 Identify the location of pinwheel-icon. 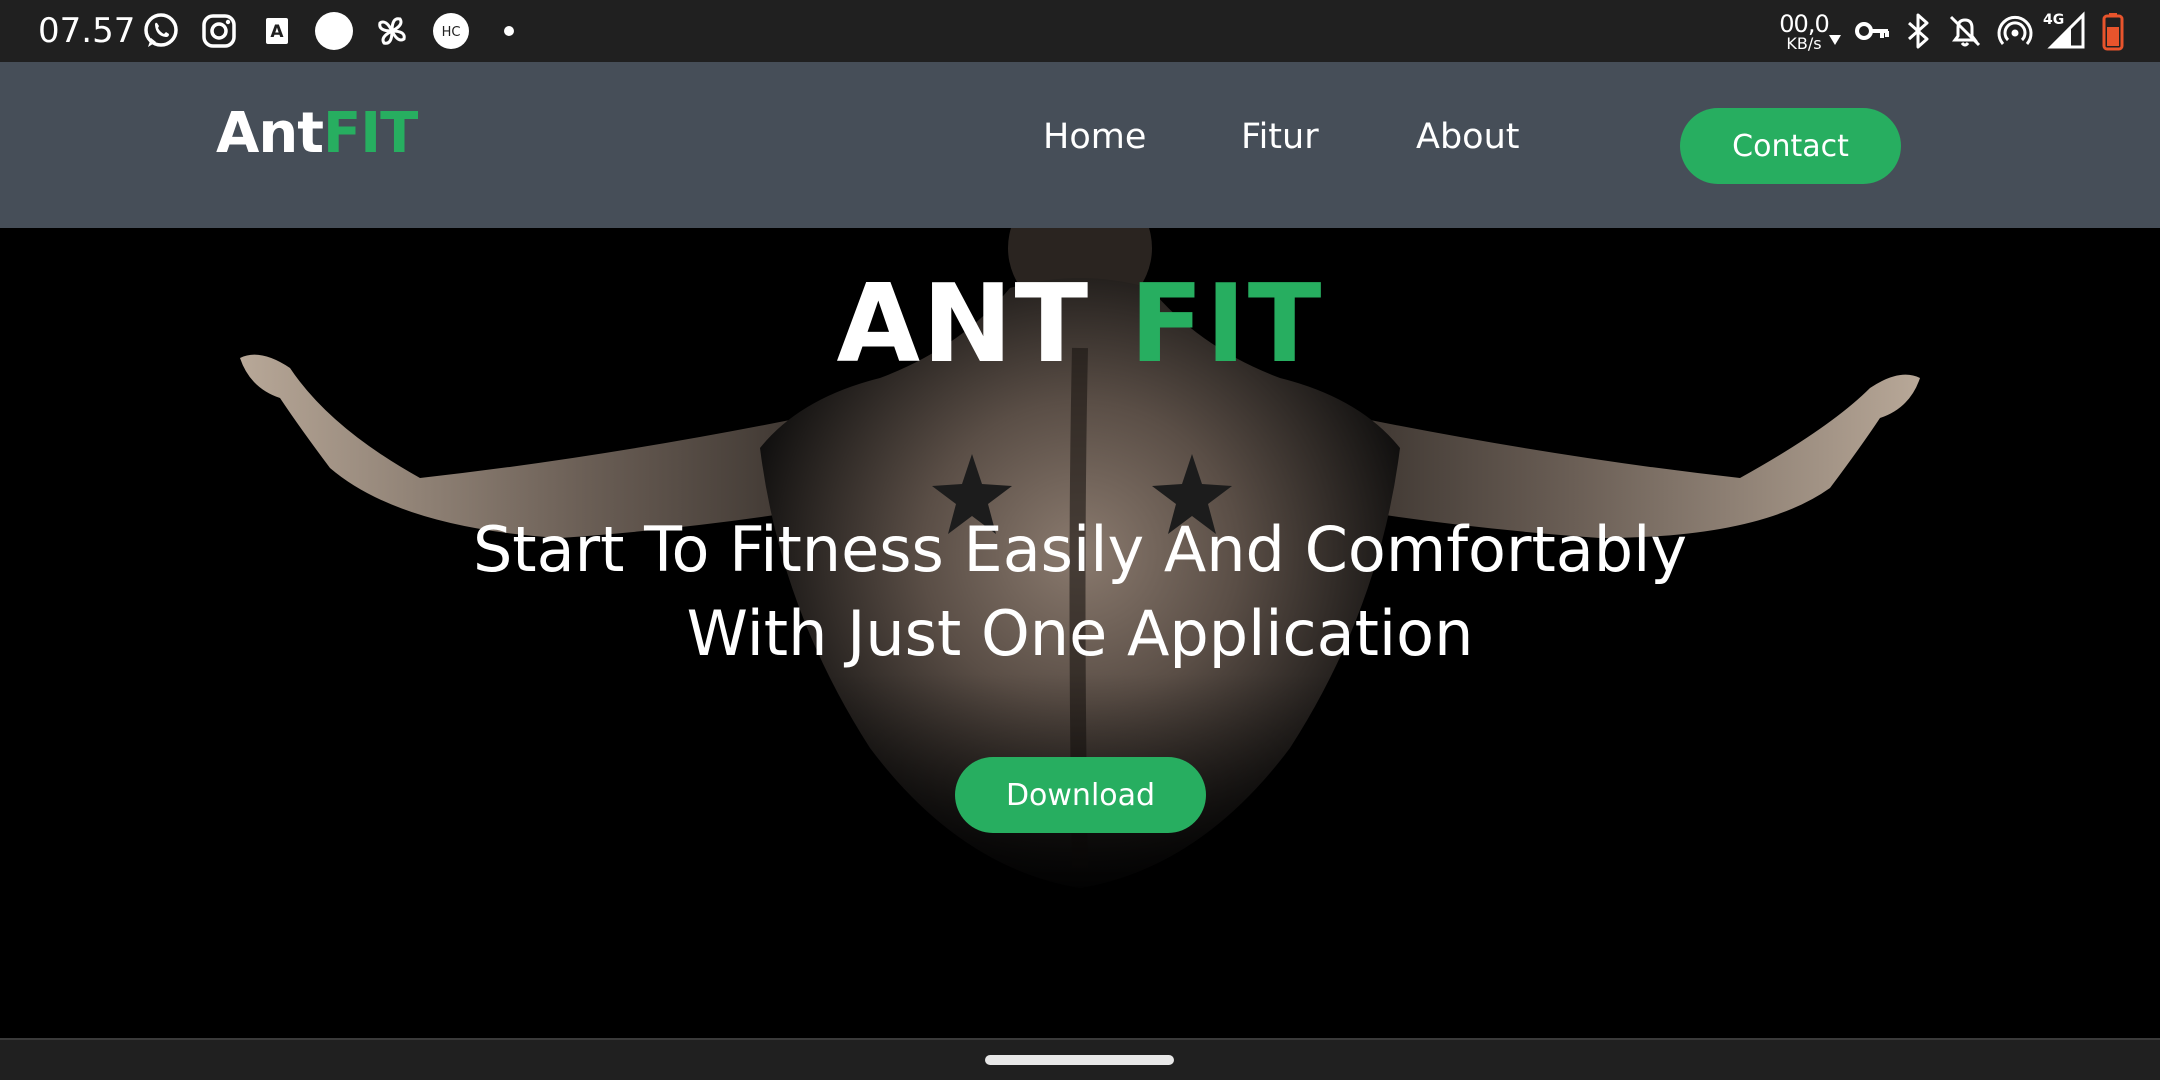
(392, 31).